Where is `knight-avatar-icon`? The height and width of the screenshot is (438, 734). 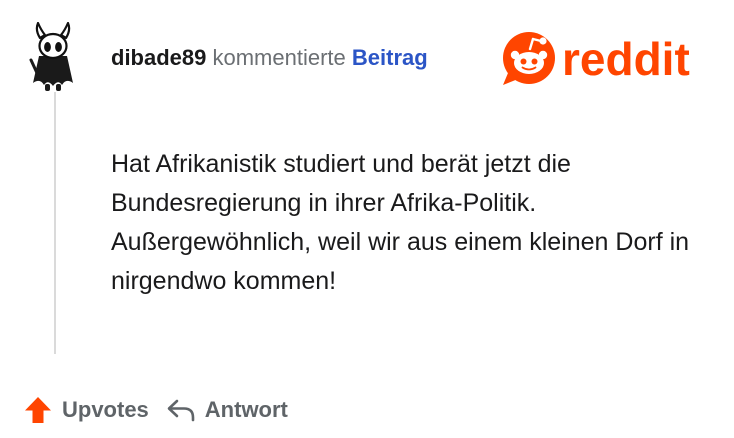
knight-avatar-icon is located at coordinates (51, 56).